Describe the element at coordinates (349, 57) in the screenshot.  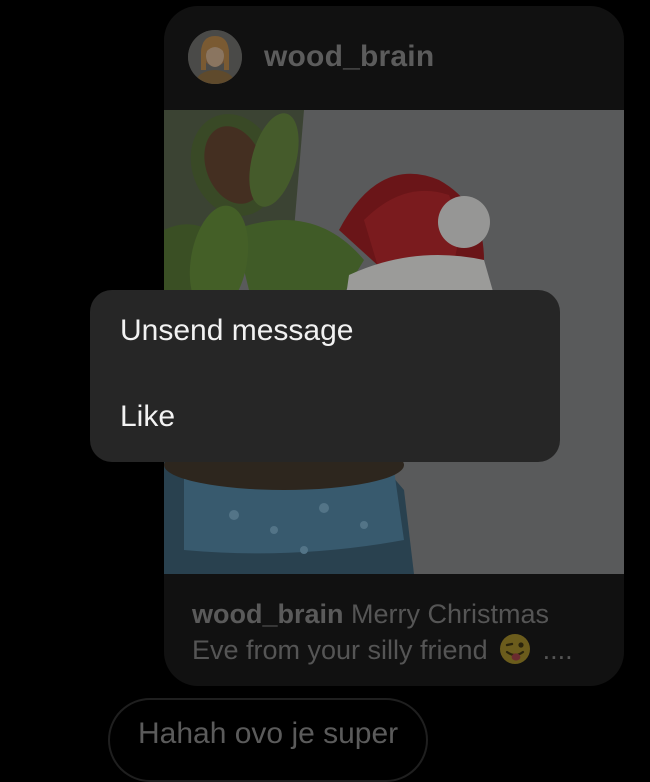
I see `post-username: wood_brain` at that location.